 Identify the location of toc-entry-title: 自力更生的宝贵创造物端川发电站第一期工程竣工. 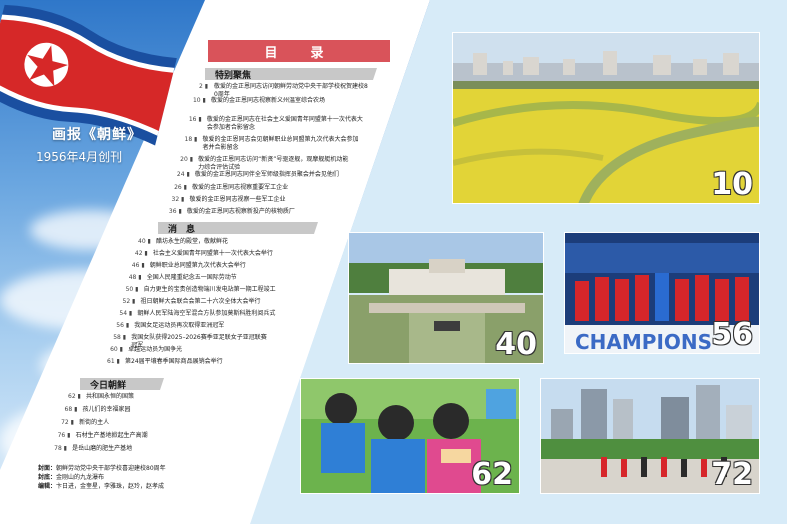
(209, 289).